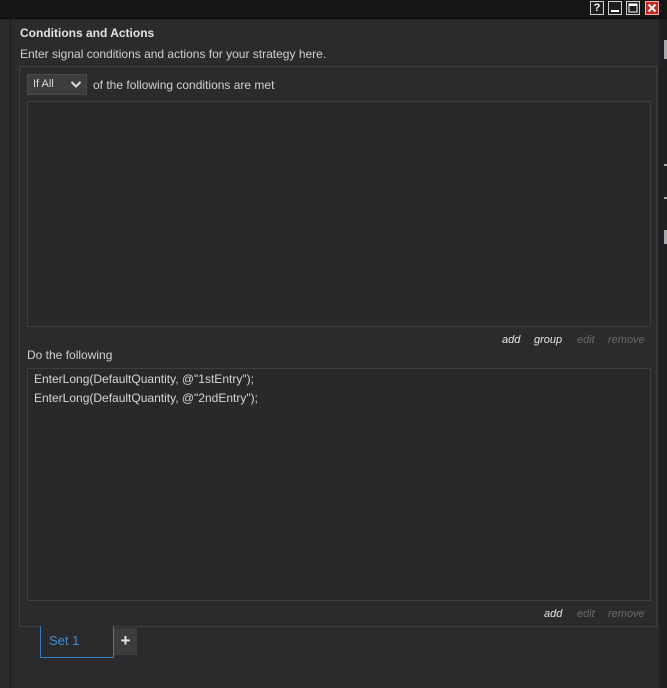  What do you see at coordinates (586, 340) in the screenshot?
I see `edit-condition-link: edit` at bounding box center [586, 340].